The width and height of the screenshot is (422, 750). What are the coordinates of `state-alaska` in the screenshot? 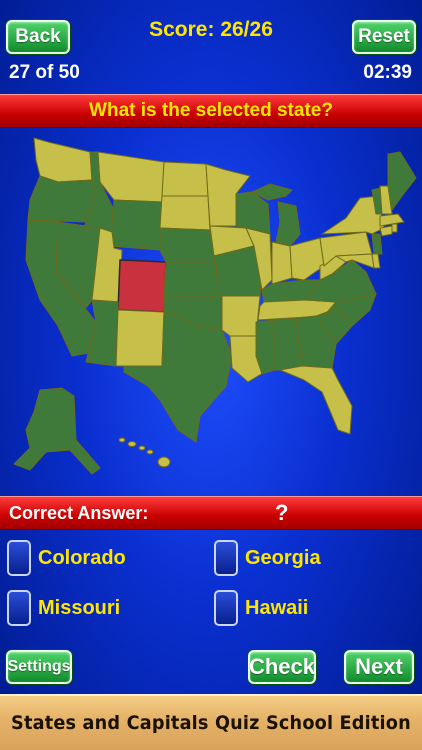 It's located at (57, 431).